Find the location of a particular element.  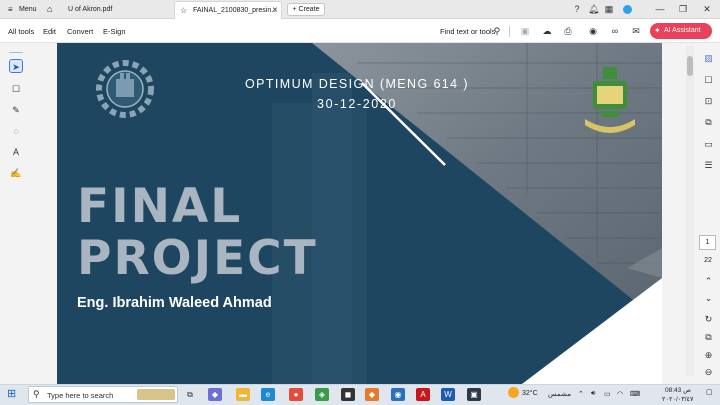

ai-assistant-label: AI Assistant is located at coordinates (682, 30).